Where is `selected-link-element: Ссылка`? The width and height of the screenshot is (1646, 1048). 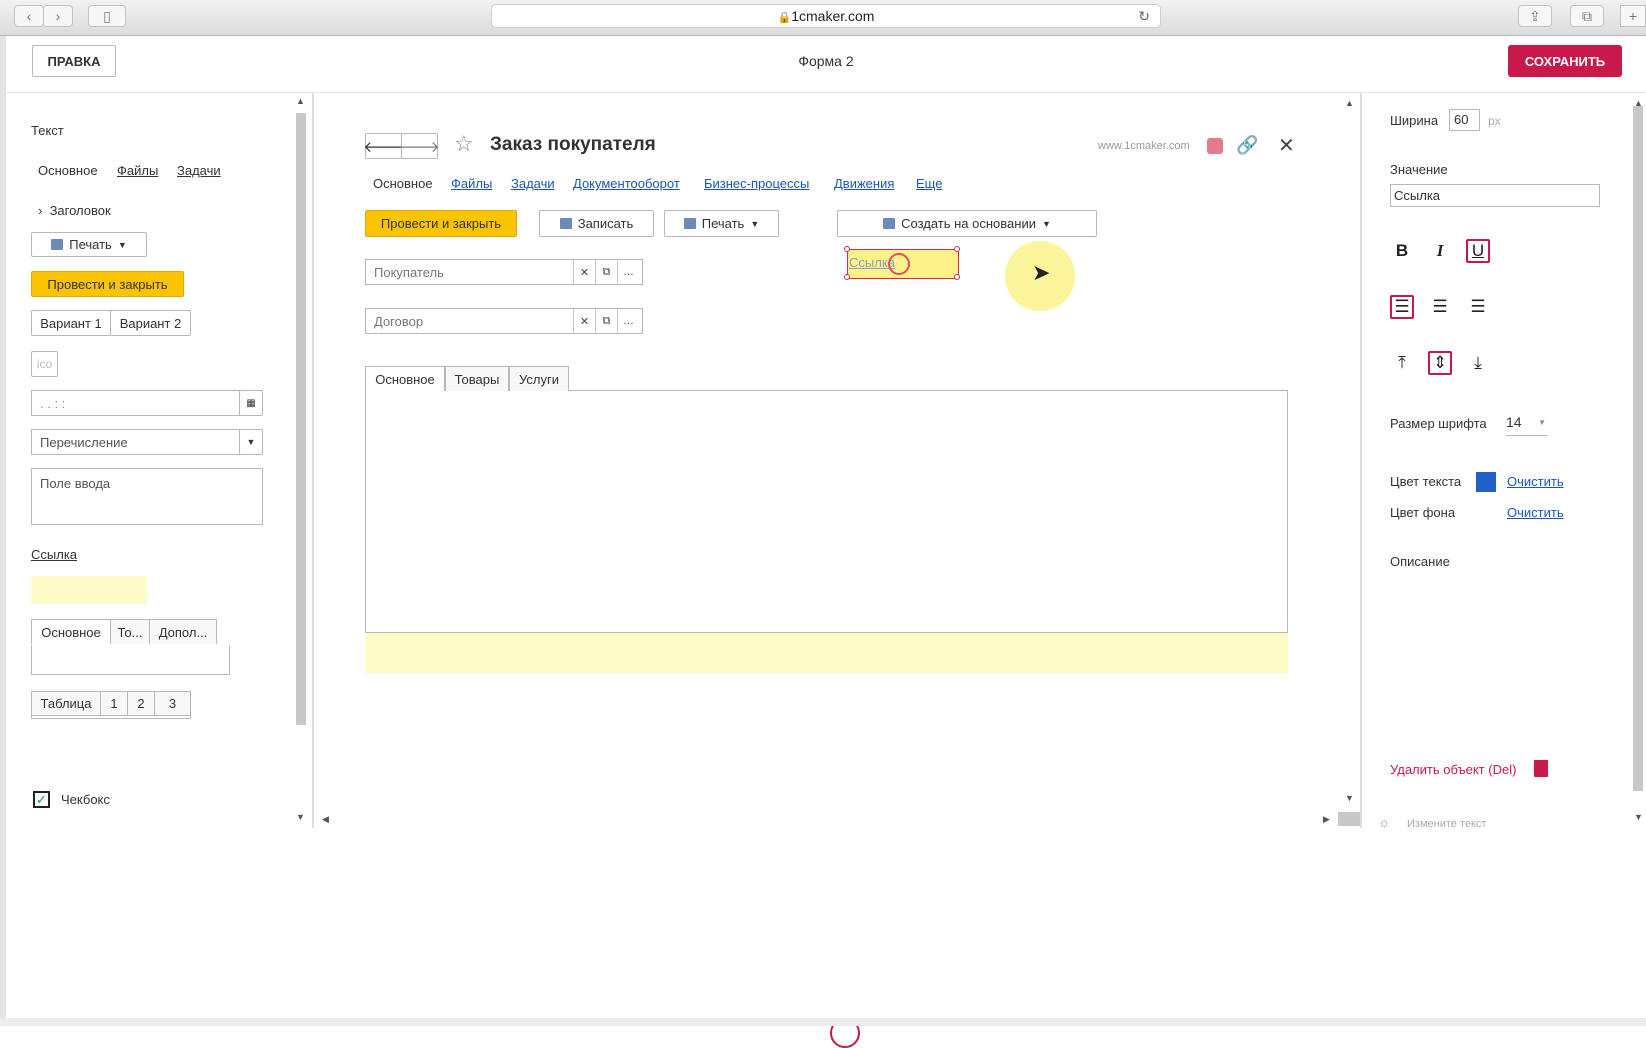 selected-link-element: Ссылка is located at coordinates (902, 263).